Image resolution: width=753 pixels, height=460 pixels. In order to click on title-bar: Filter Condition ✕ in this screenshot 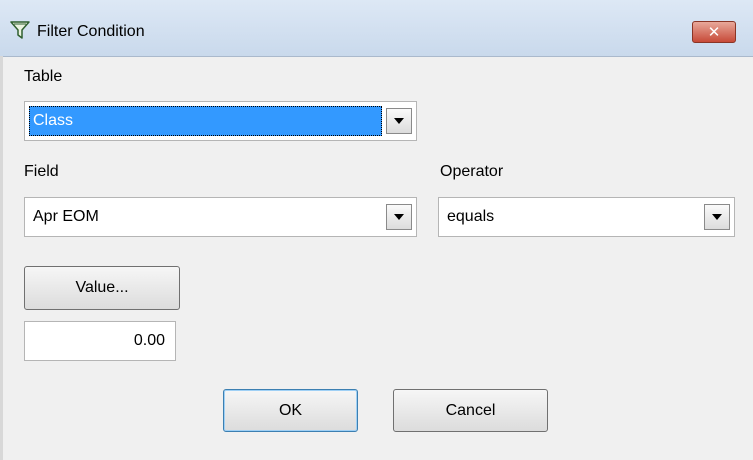, I will do `click(376, 28)`.